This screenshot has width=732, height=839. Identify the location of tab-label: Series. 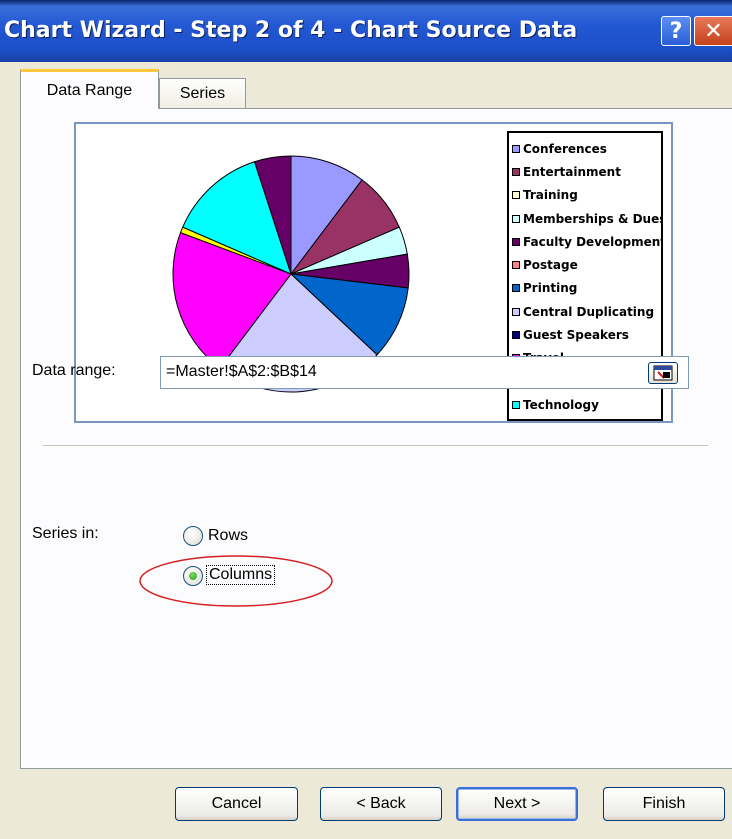
(202, 93).